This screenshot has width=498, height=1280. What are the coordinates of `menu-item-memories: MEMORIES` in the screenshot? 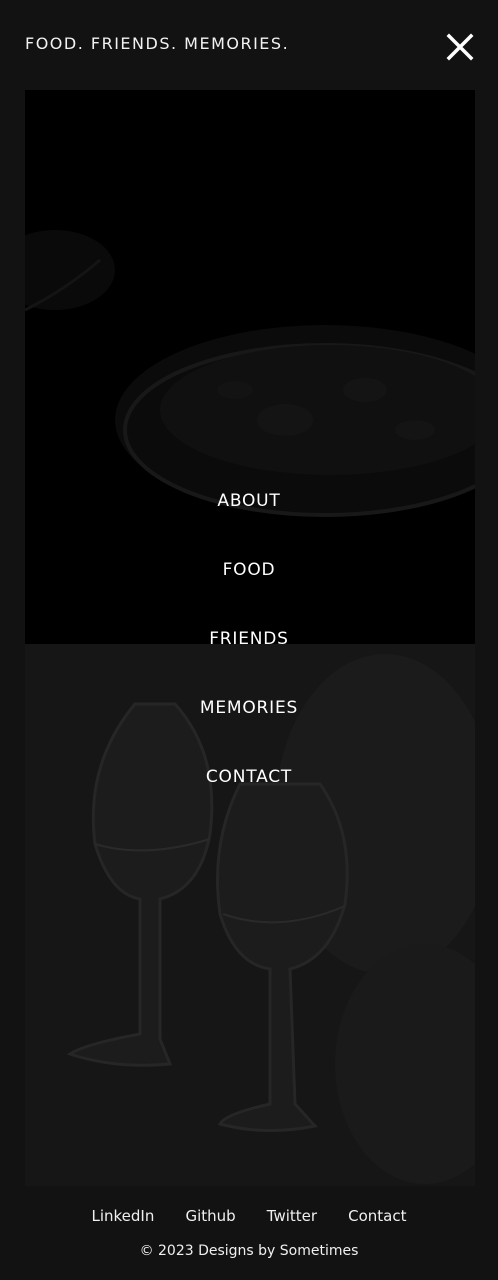 It's located at (249, 721).